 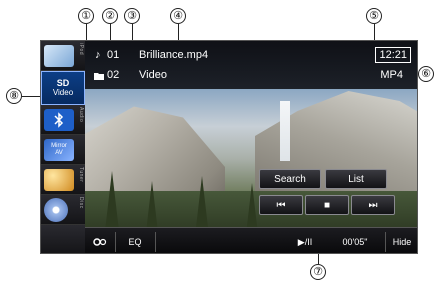 What do you see at coordinates (426, 74) in the screenshot?
I see `callout-6: ⑥` at bounding box center [426, 74].